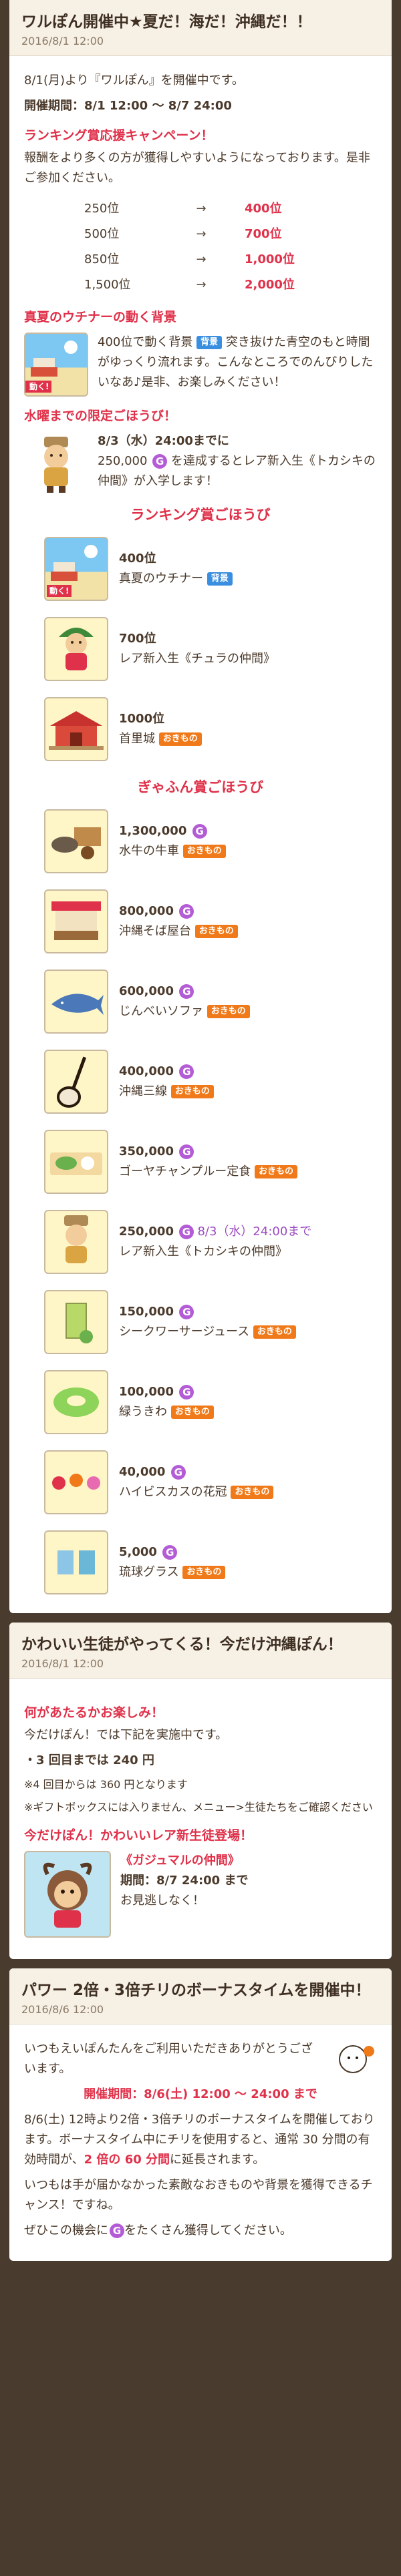 The height and width of the screenshot is (2576, 401). I want to click on reward-text: 40,000 G ハイビスカスの花冠 おきもの, so click(196, 1482).